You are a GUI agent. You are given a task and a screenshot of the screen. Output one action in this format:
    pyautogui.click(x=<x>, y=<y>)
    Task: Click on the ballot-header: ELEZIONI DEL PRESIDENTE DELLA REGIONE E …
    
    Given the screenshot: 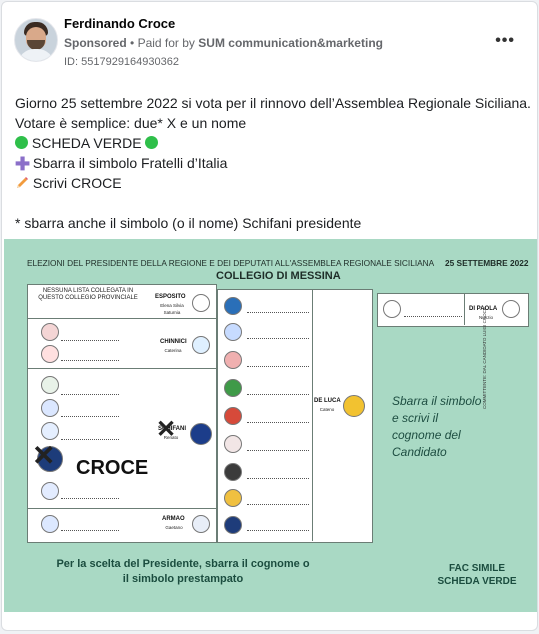 What is the action you would take?
    pyautogui.click(x=231, y=263)
    